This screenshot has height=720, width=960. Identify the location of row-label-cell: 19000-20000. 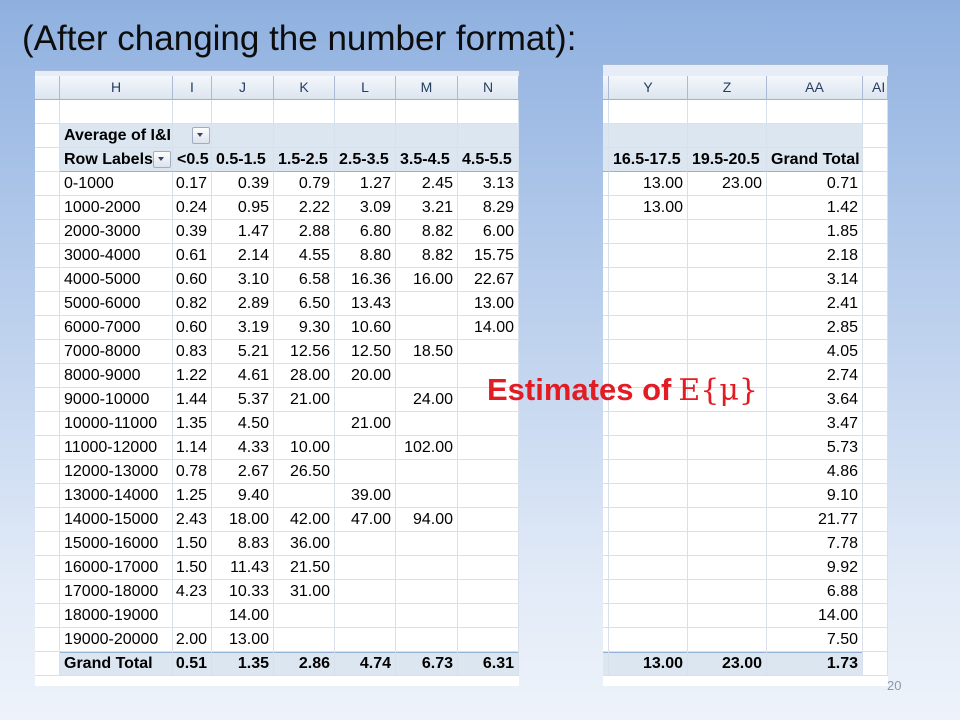
(116, 640).